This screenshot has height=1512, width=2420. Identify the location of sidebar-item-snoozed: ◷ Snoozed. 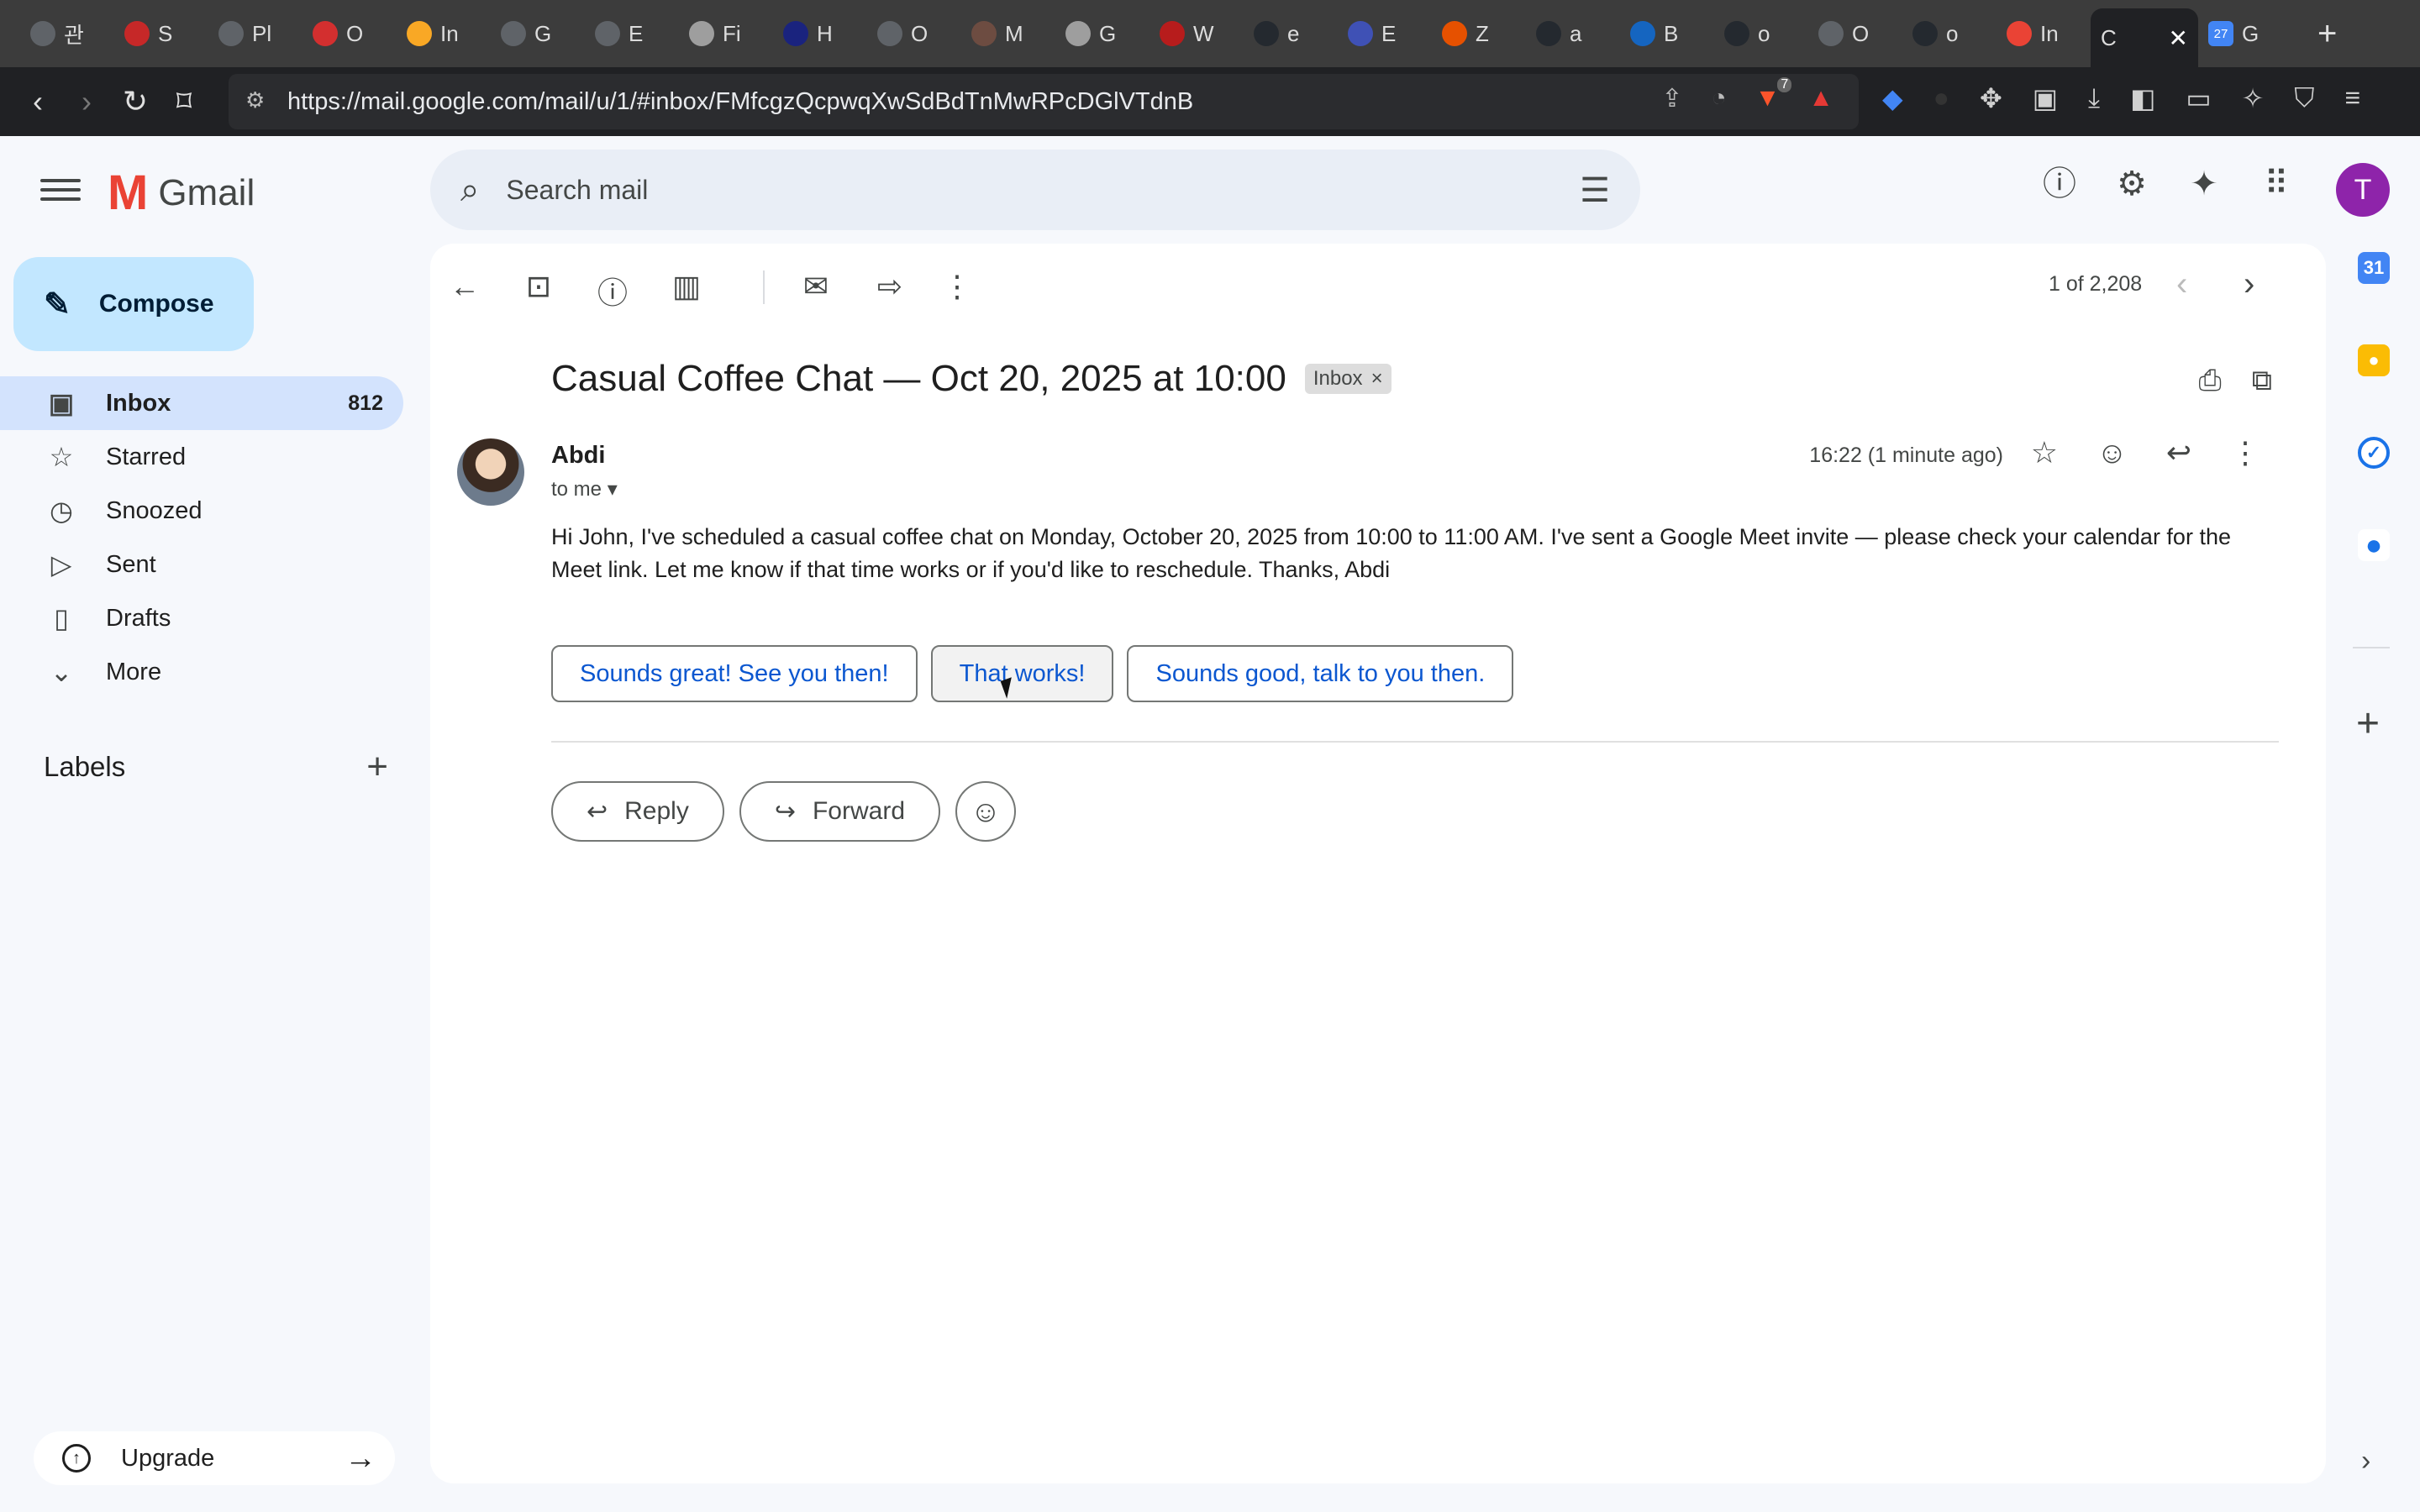
(202, 511).